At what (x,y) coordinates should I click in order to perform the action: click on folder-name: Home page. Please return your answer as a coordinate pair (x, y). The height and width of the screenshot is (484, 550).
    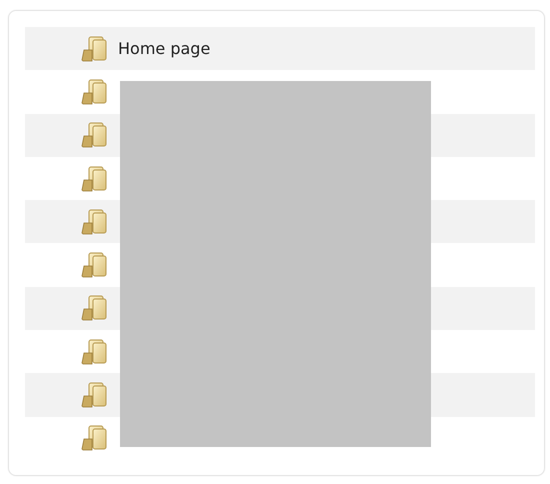
    Looking at the image, I should click on (164, 48).